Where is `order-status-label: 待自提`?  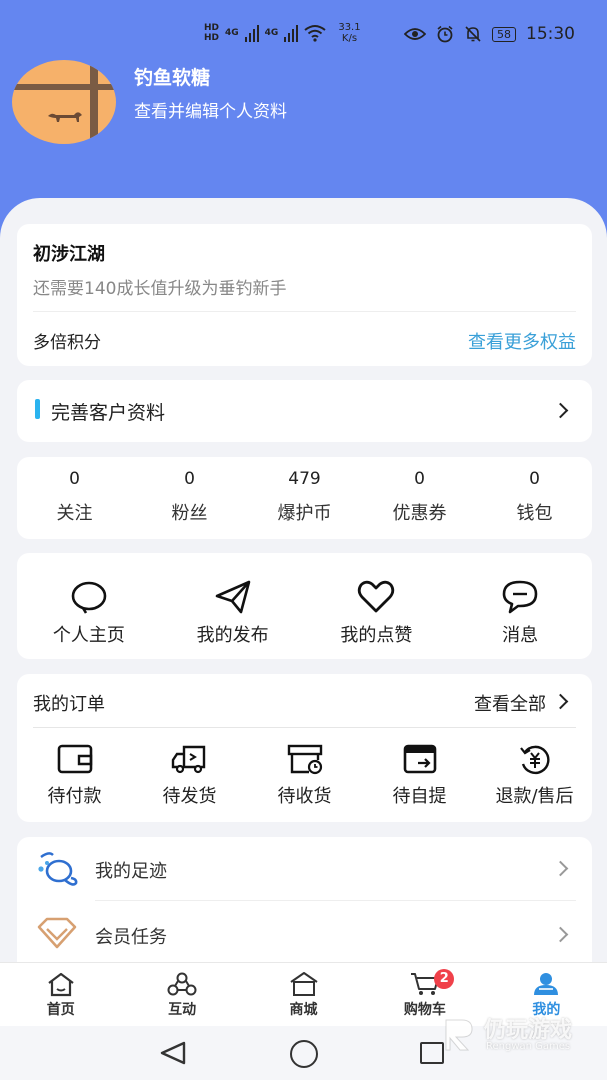
order-status-label: 待自提 is located at coordinates (419, 796).